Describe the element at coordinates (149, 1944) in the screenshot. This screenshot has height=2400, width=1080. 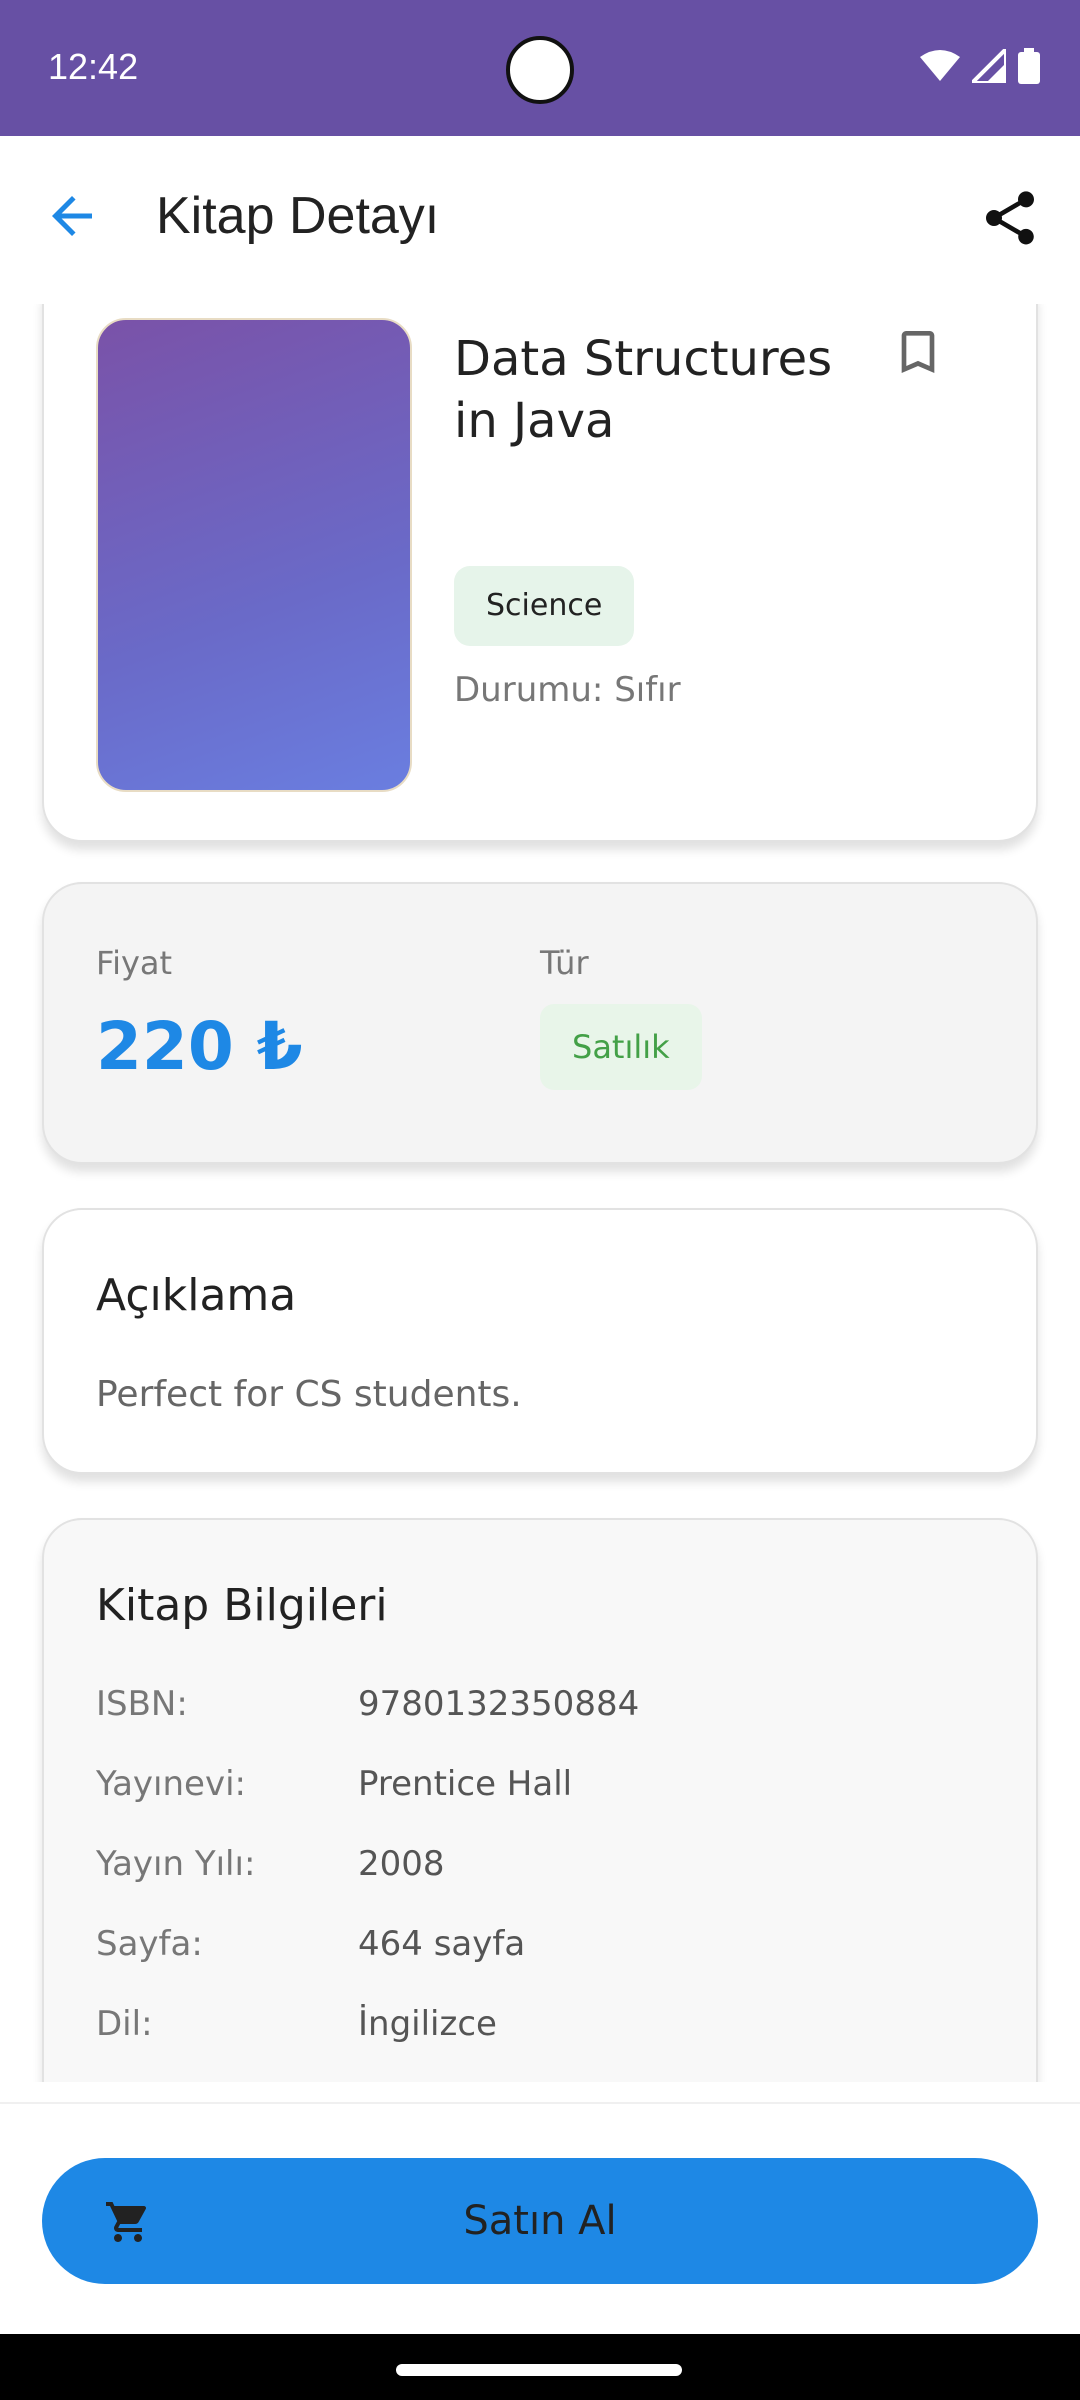
I see `info-key: Sayfa:` at that location.